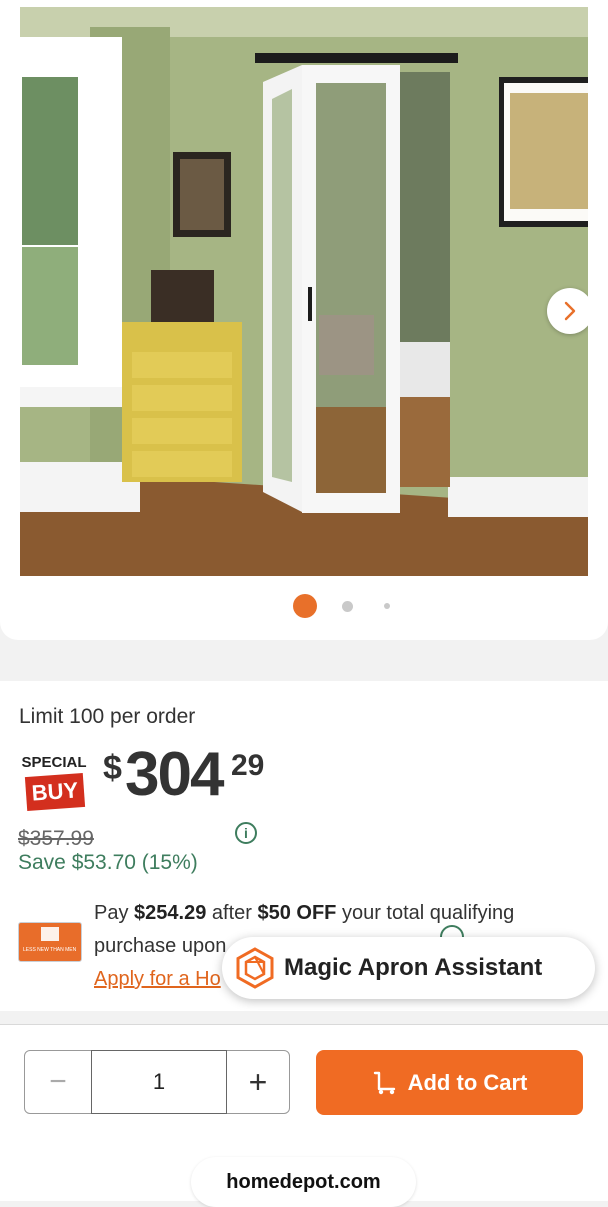 This screenshot has width=608, height=1207. I want to click on limit-text: Limit 100 per order, so click(107, 716).